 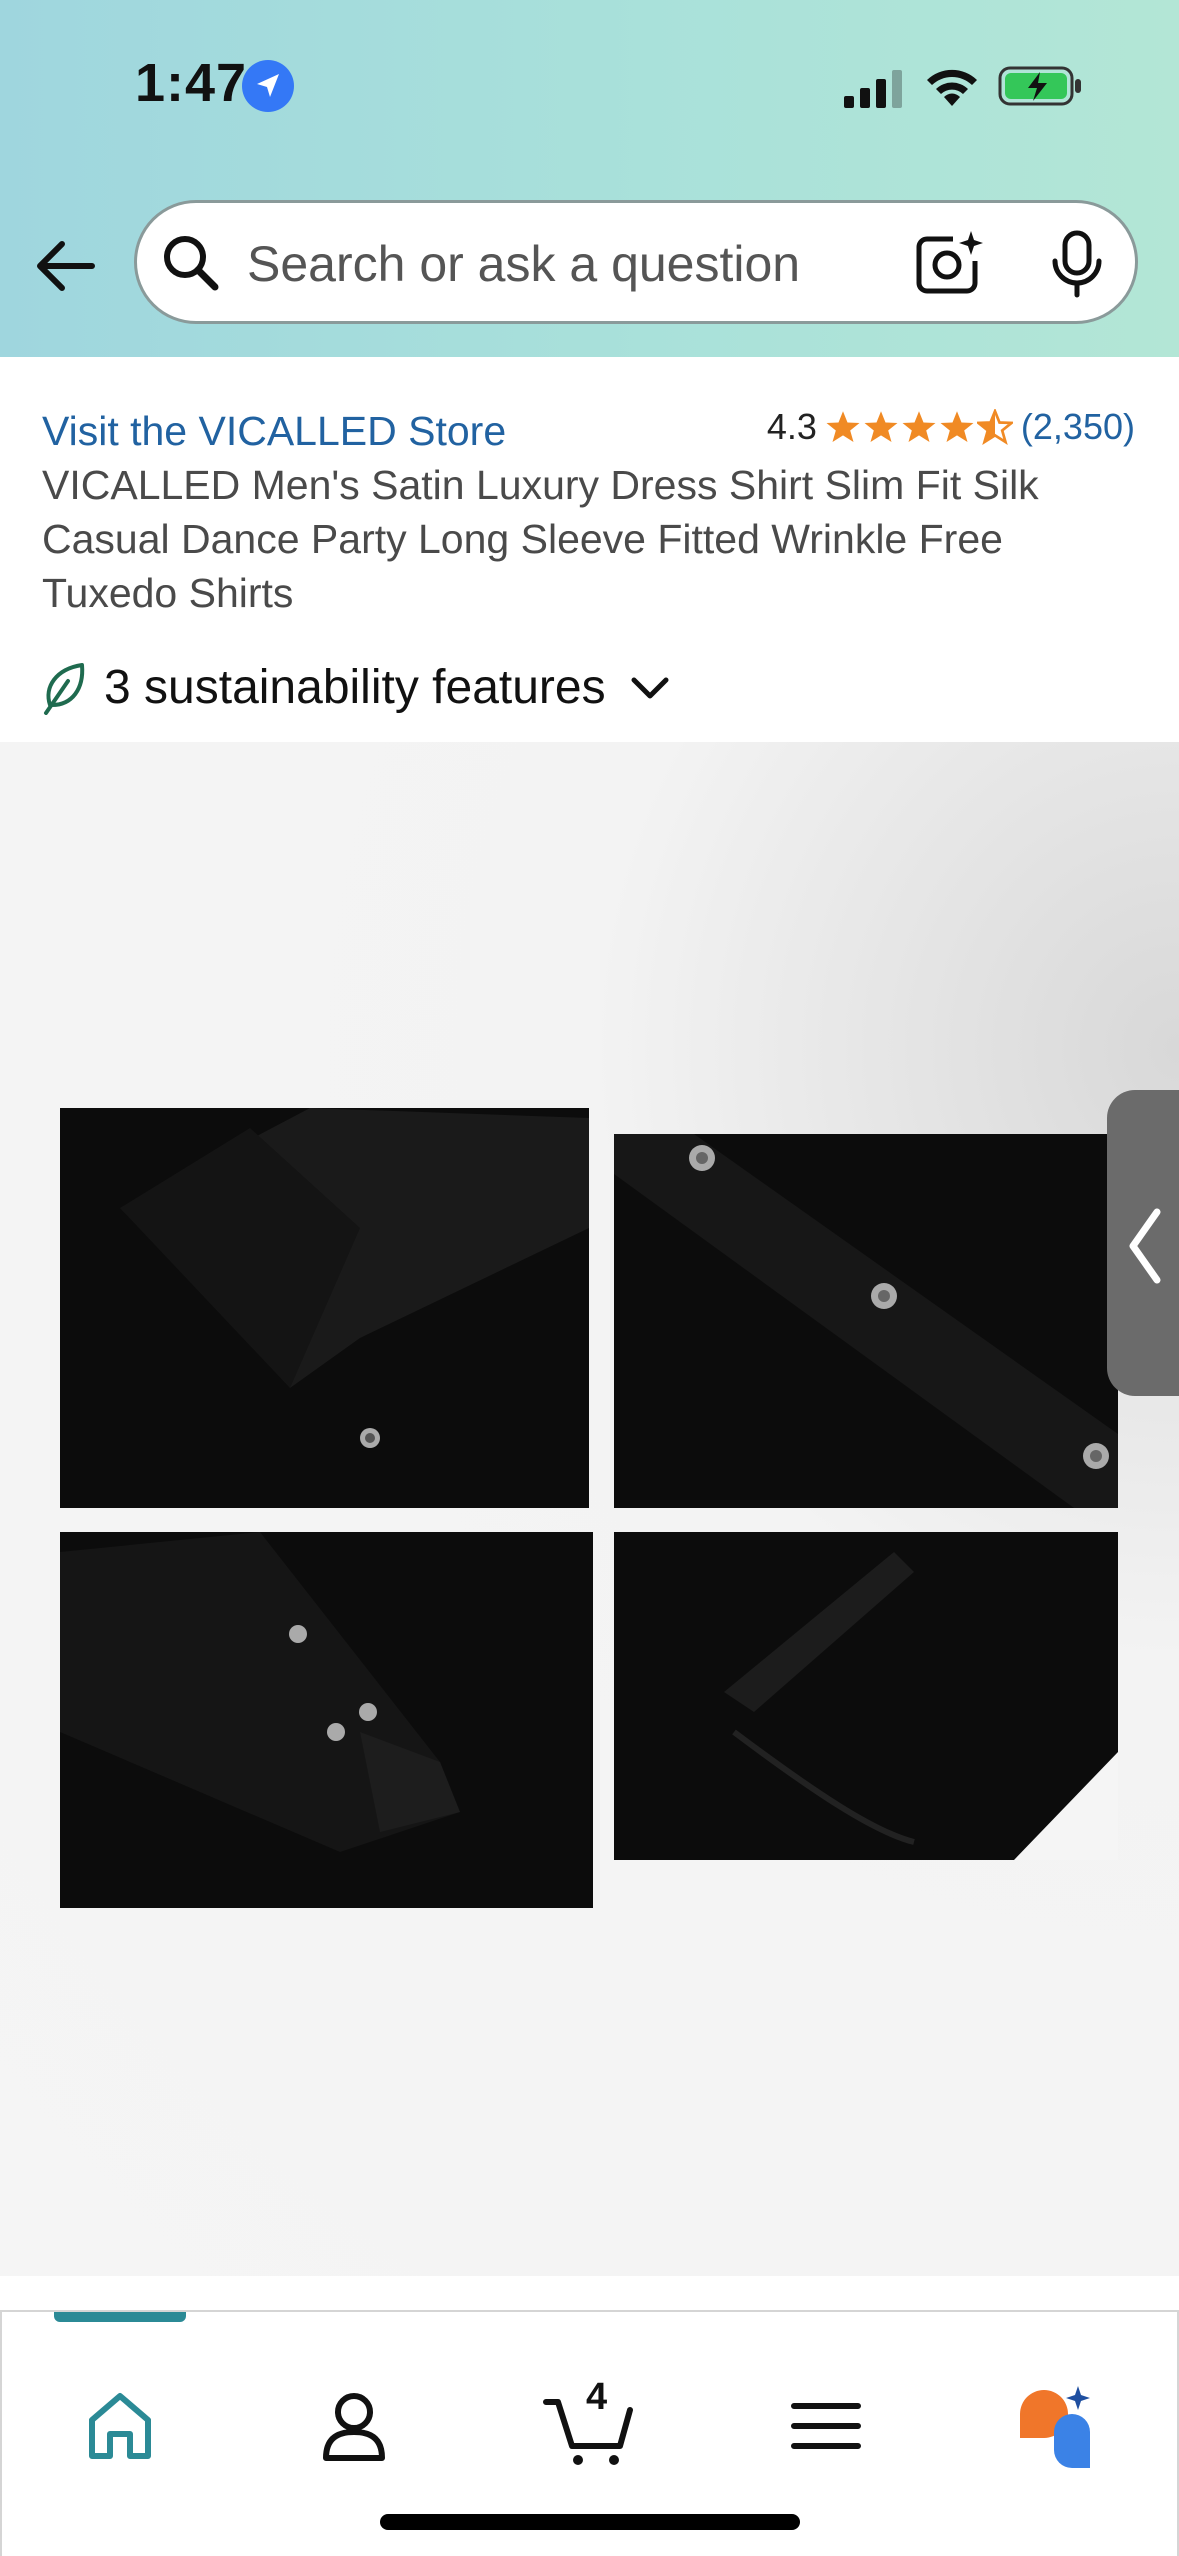 I want to click on store-link: Visit the VICALLED Store, so click(x=274, y=431).